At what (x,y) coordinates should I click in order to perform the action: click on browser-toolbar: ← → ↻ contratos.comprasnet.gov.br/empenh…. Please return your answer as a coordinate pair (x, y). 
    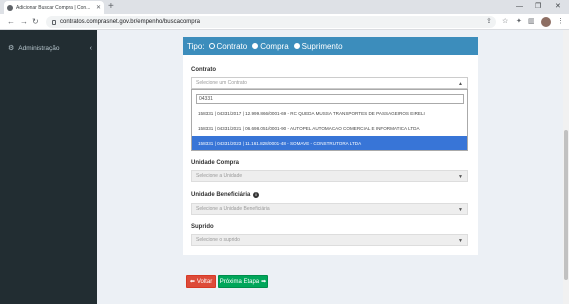
    Looking at the image, I should click on (284, 22).